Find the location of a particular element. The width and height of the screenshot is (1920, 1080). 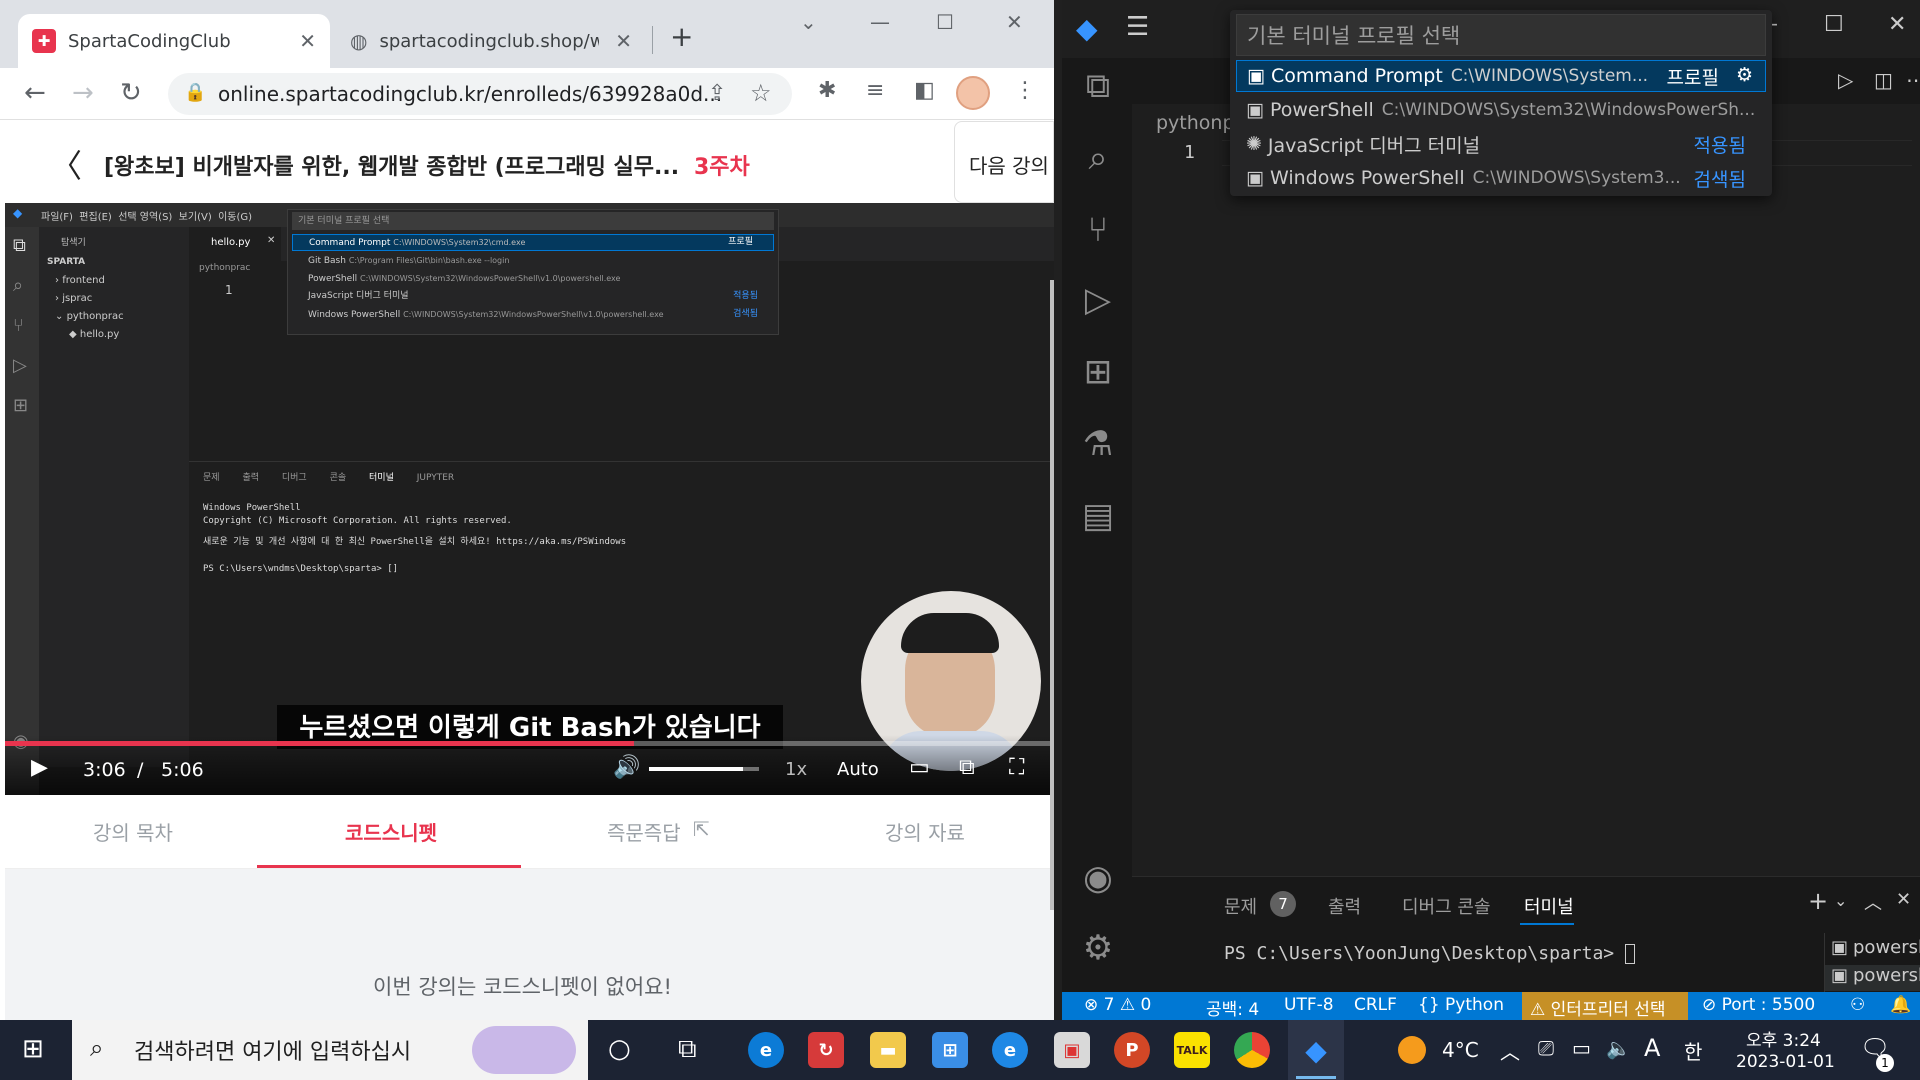

editor-breadcrumb: pythonp is located at coordinates (1195, 123).